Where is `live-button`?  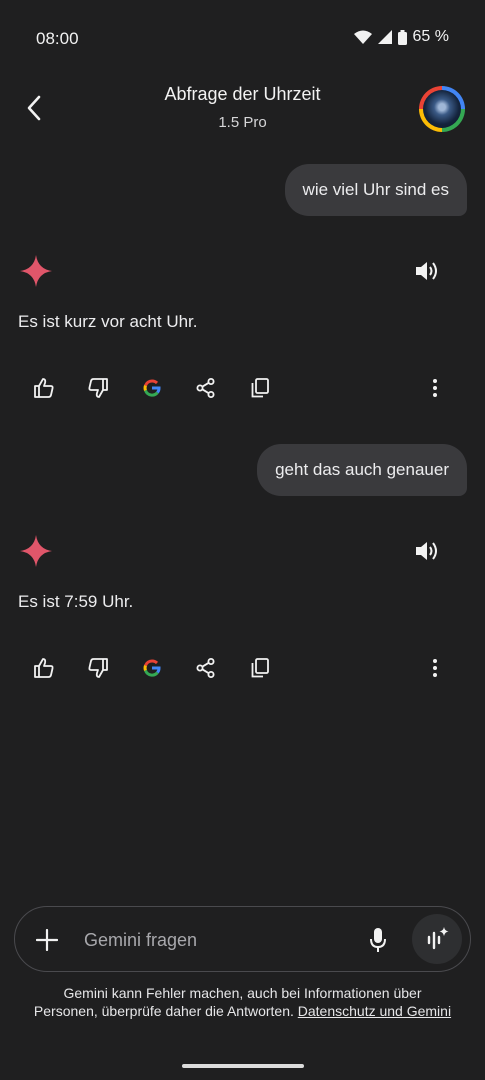
live-button is located at coordinates (437, 939).